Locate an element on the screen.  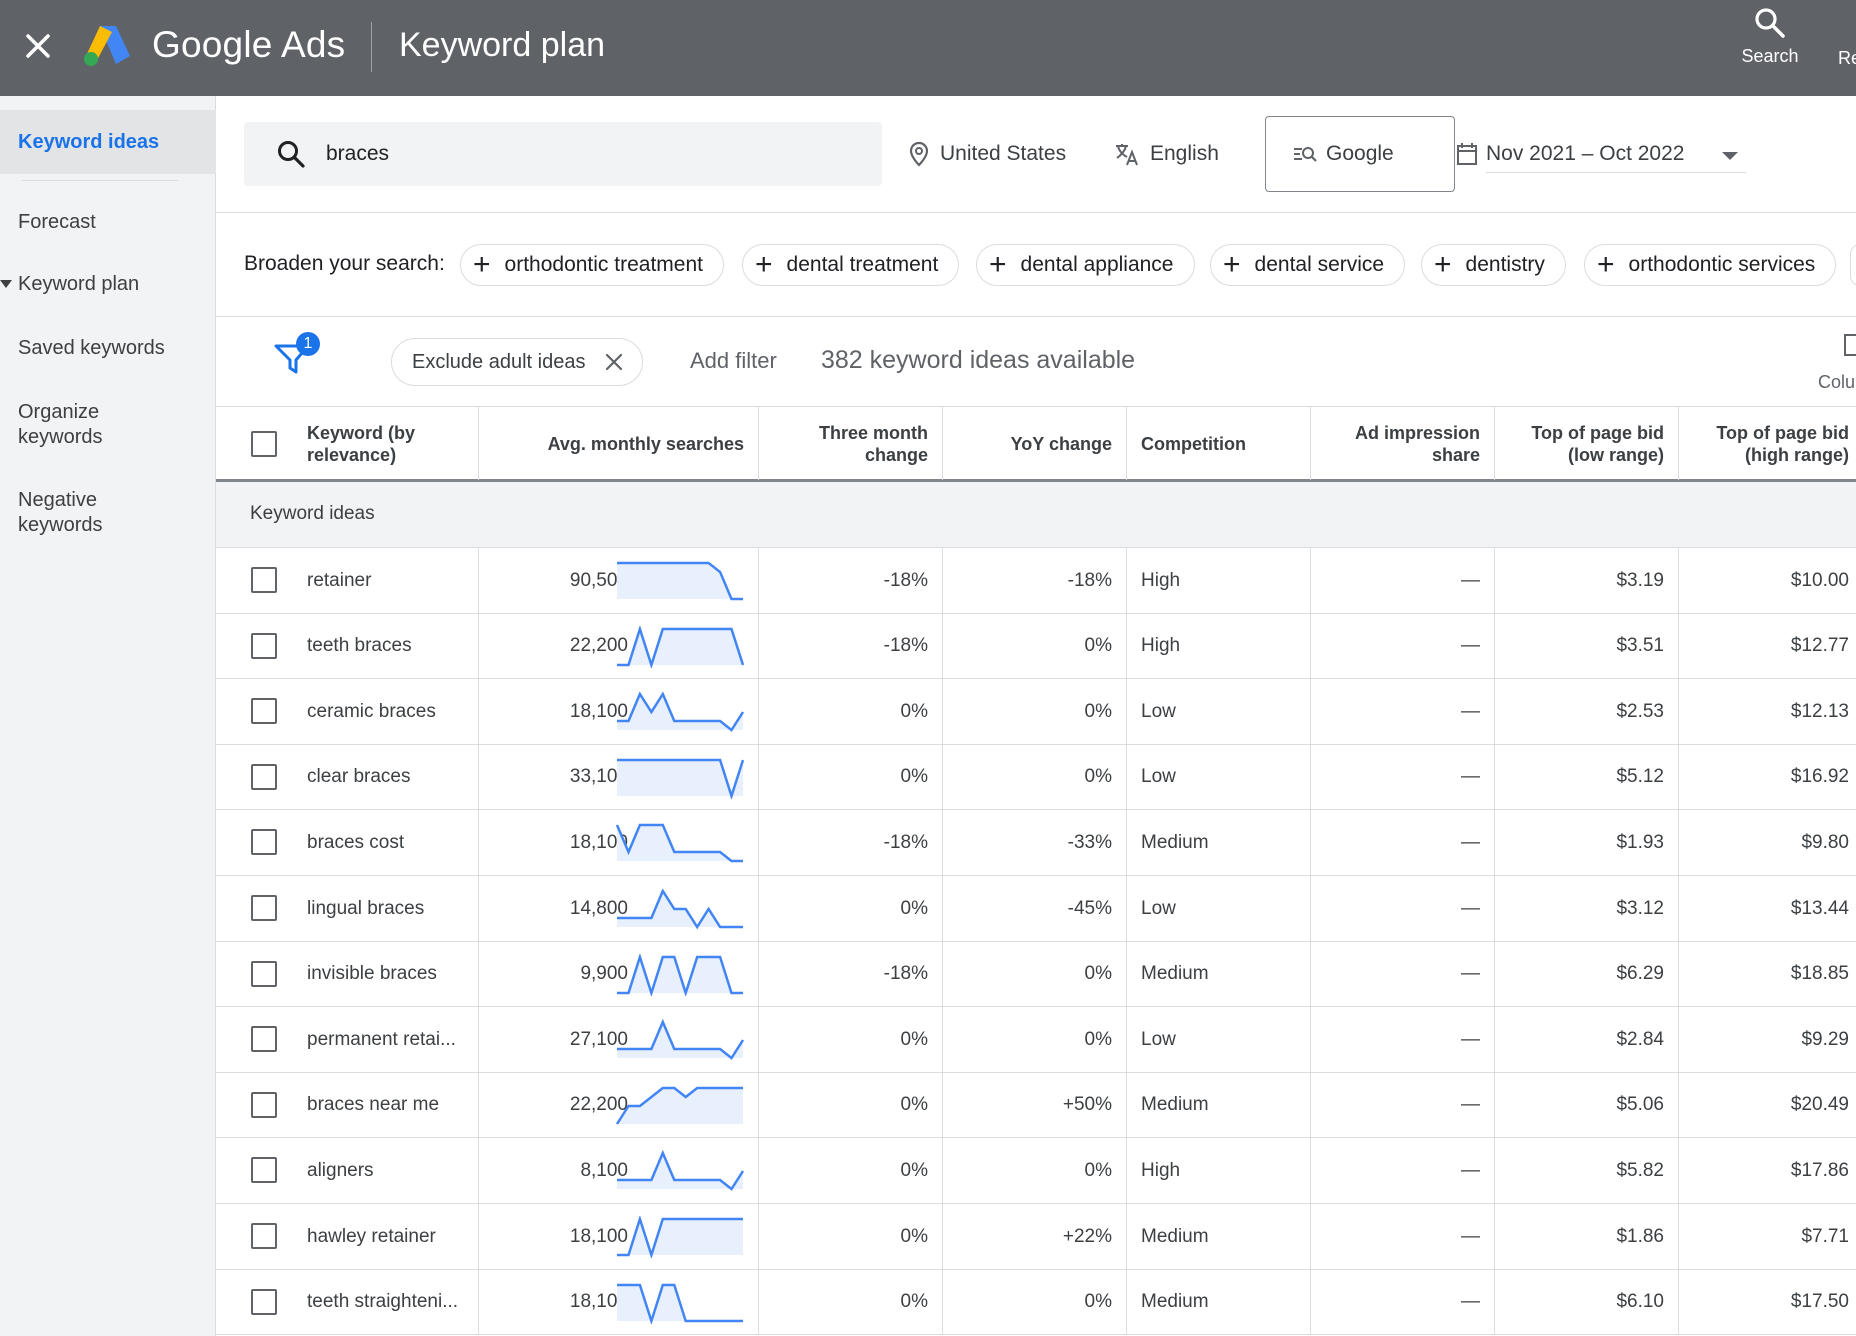
network-selector: Google is located at coordinates (1360, 154).